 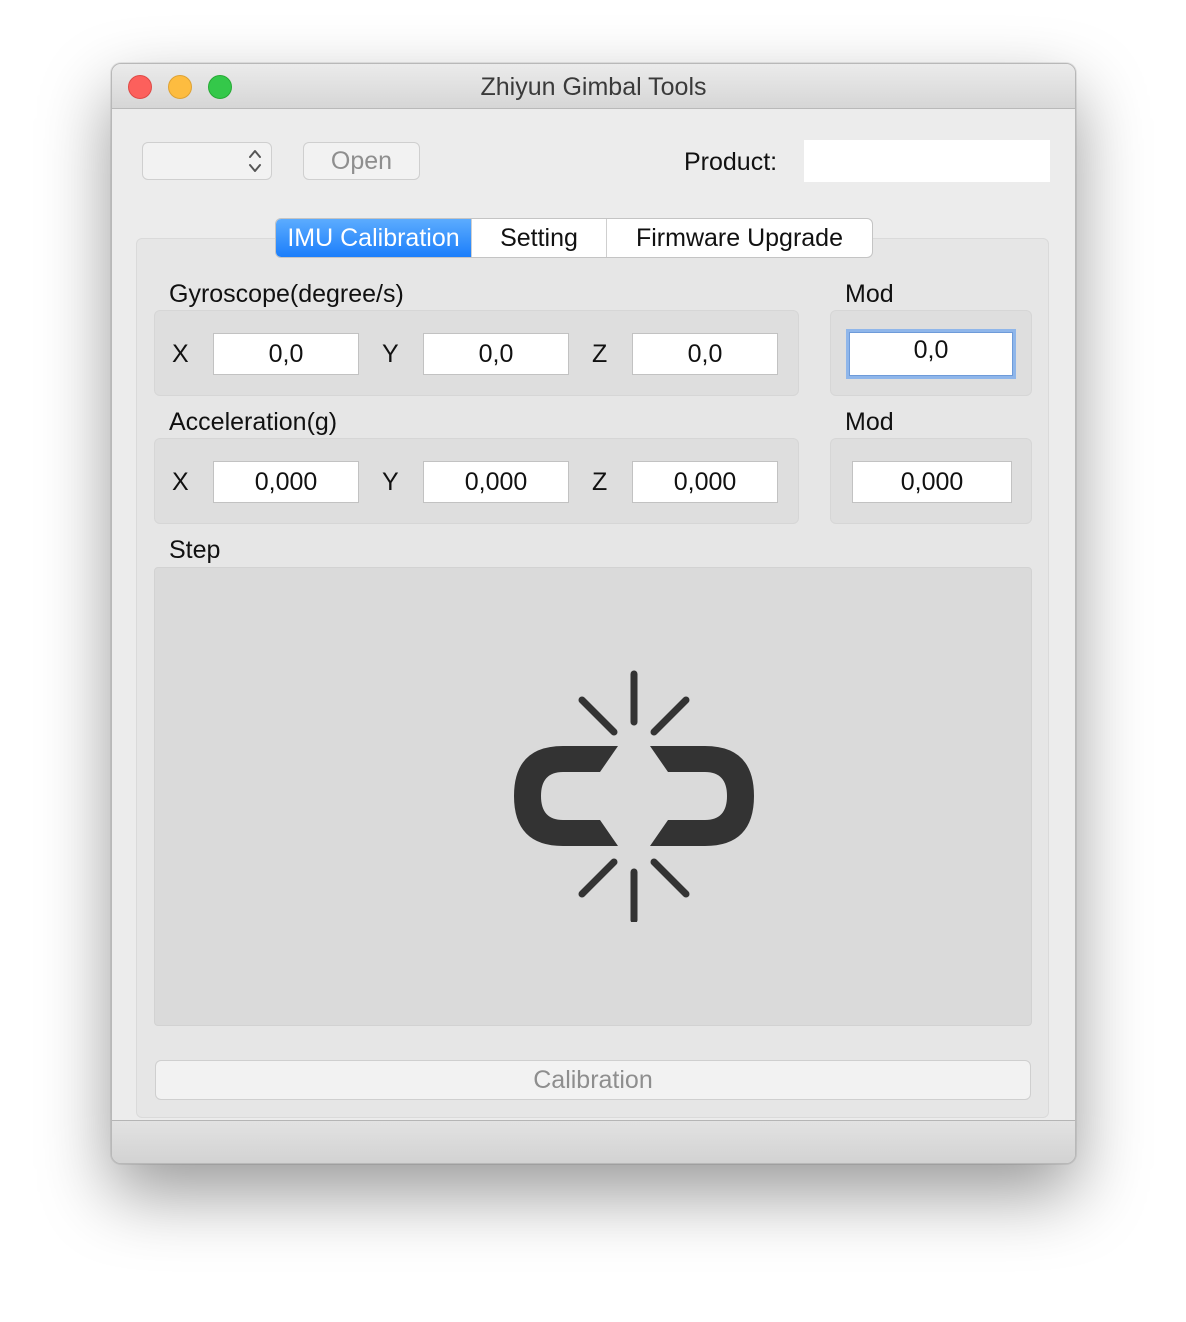 What do you see at coordinates (195, 550) in the screenshot?
I see `step-label: Step` at bounding box center [195, 550].